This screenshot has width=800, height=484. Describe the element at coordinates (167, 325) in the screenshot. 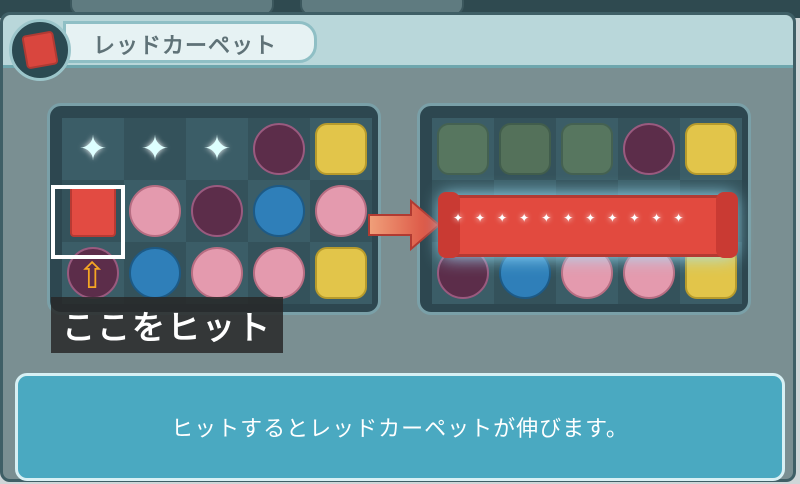

I see `hit-here-label: ここをヒット` at that location.